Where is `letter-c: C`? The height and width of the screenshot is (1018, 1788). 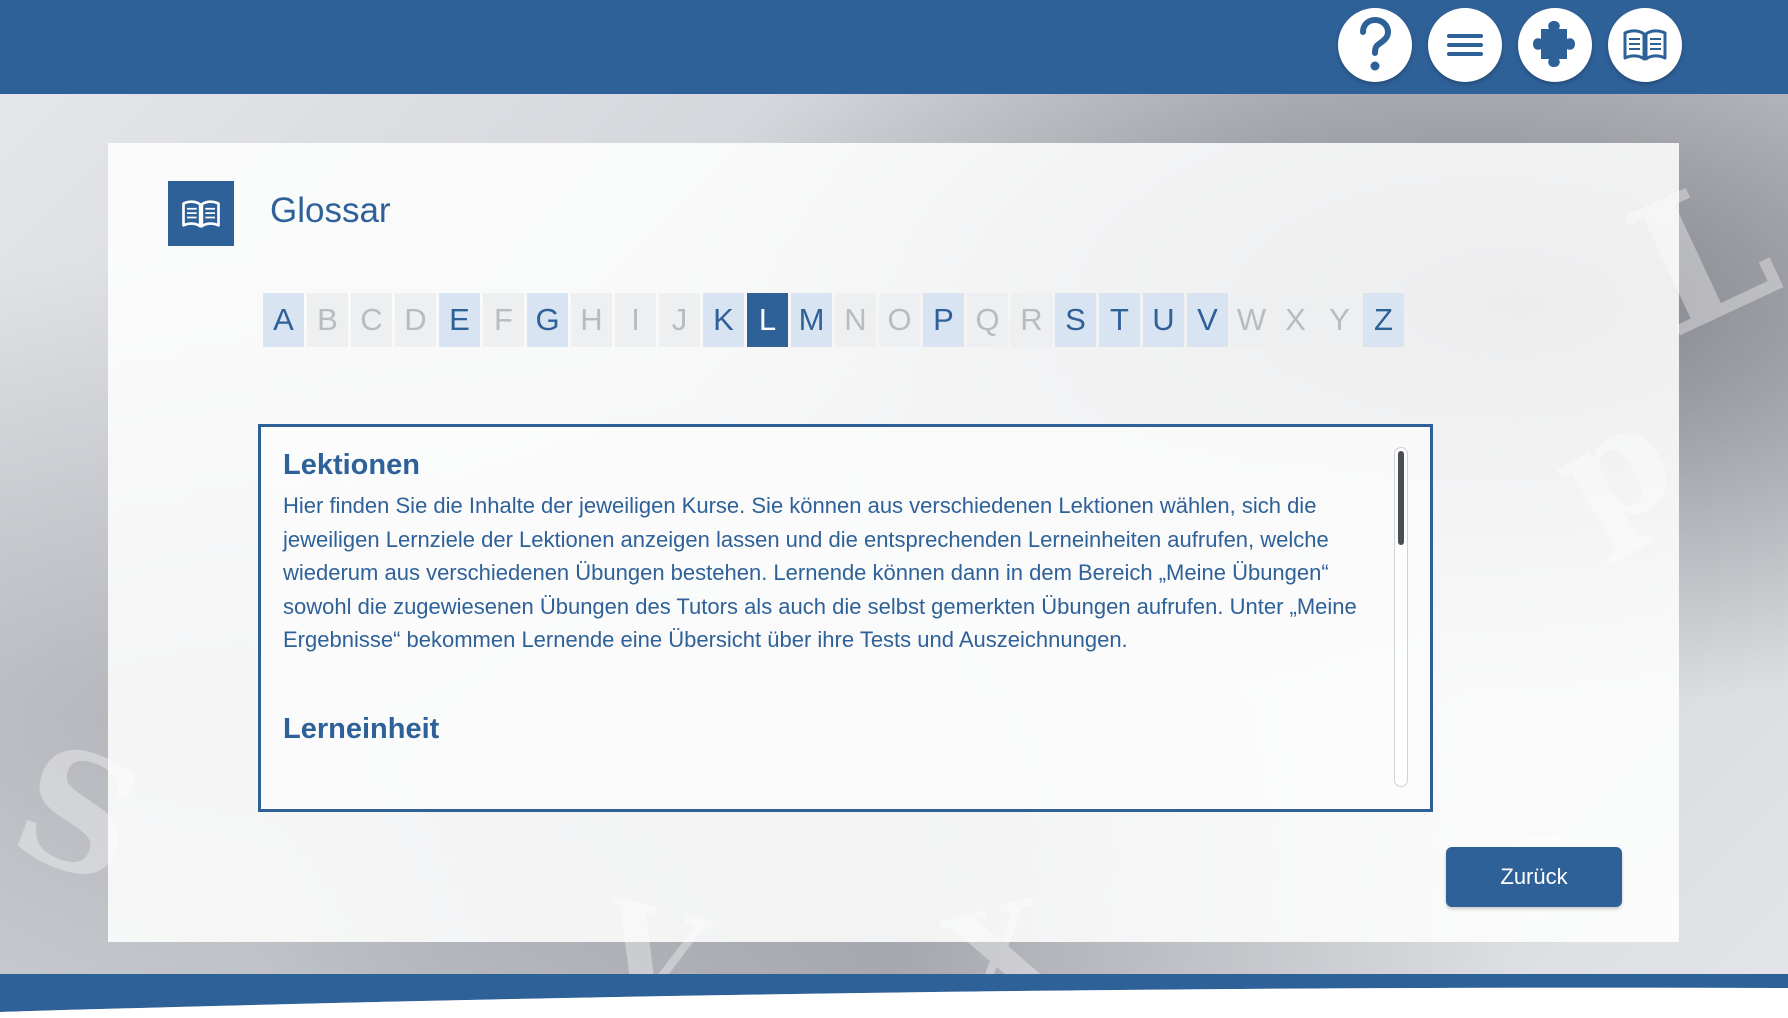 letter-c: C is located at coordinates (371, 320).